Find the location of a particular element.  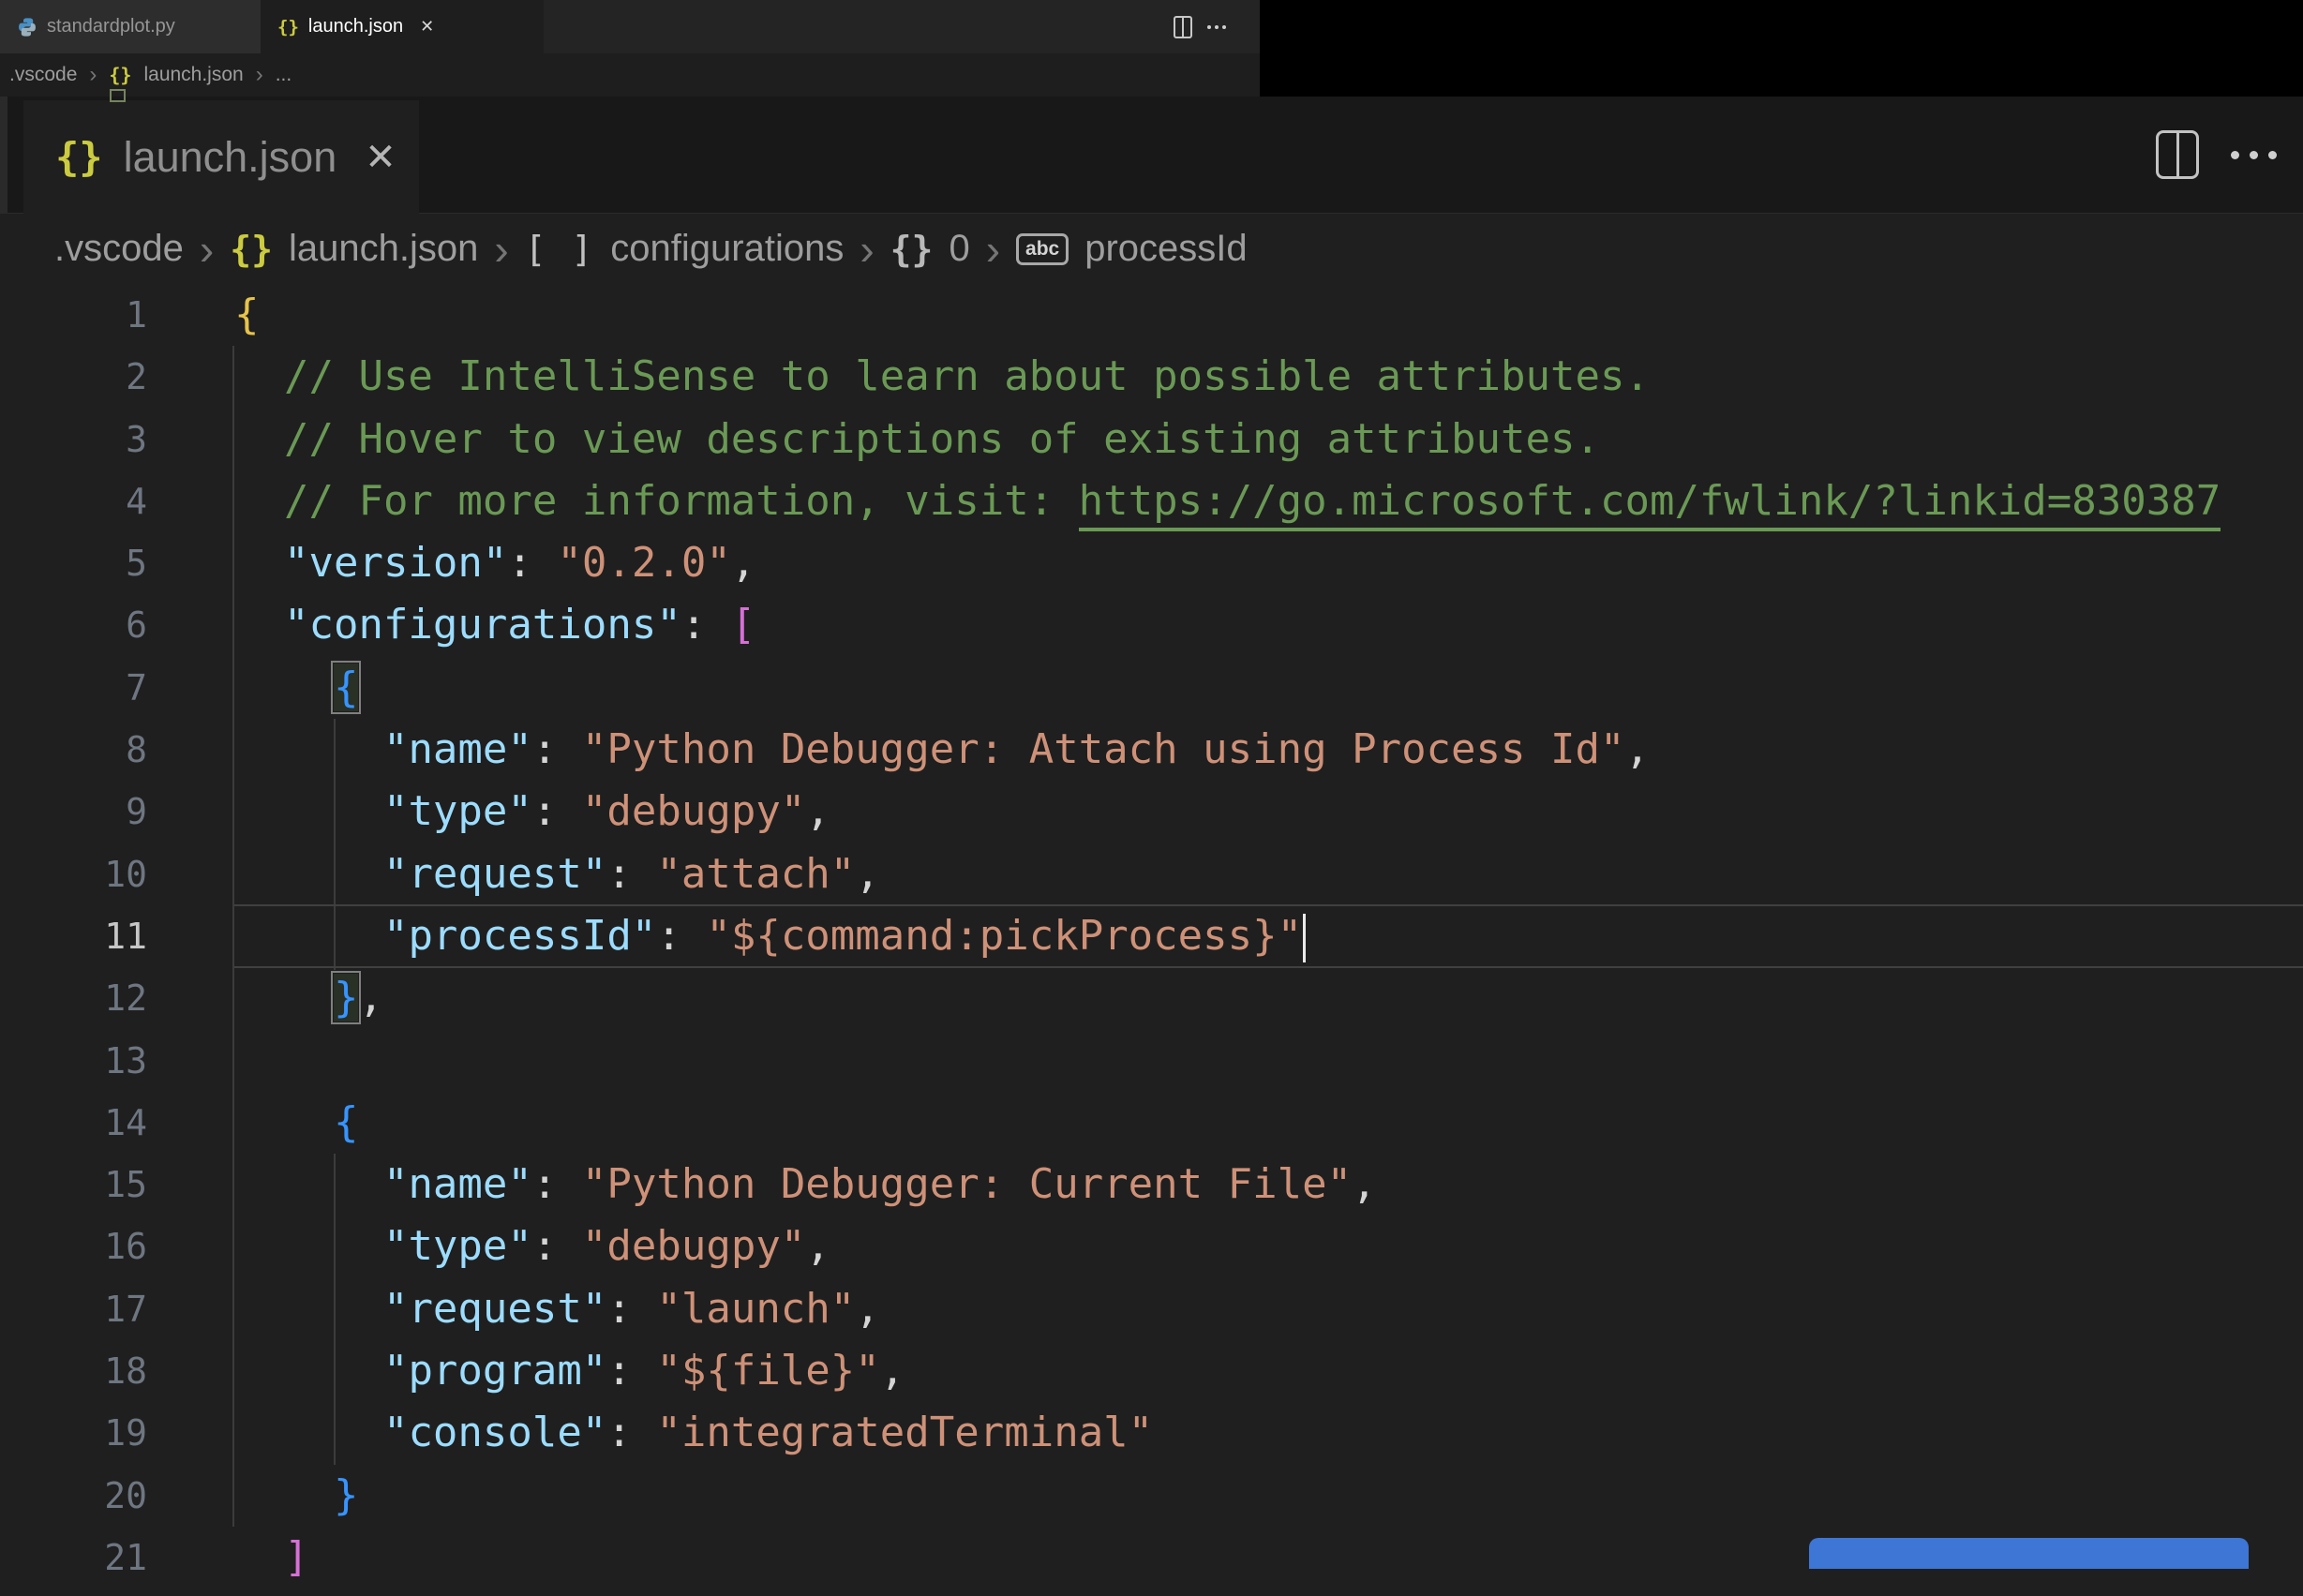

code-line-text: "request": "launch", is located at coordinates (631, 1308).